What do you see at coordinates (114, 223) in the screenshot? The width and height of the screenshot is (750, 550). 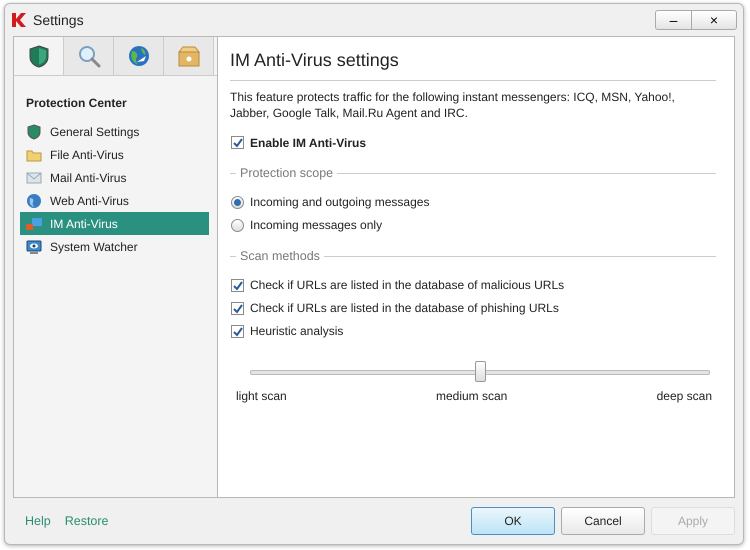 I see `sidebar-item: IM Anti-Virus` at bounding box center [114, 223].